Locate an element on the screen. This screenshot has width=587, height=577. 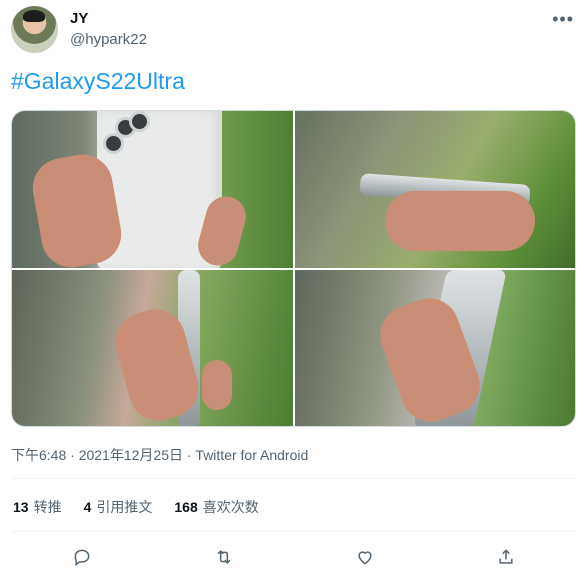
avatar is located at coordinates (34, 29).